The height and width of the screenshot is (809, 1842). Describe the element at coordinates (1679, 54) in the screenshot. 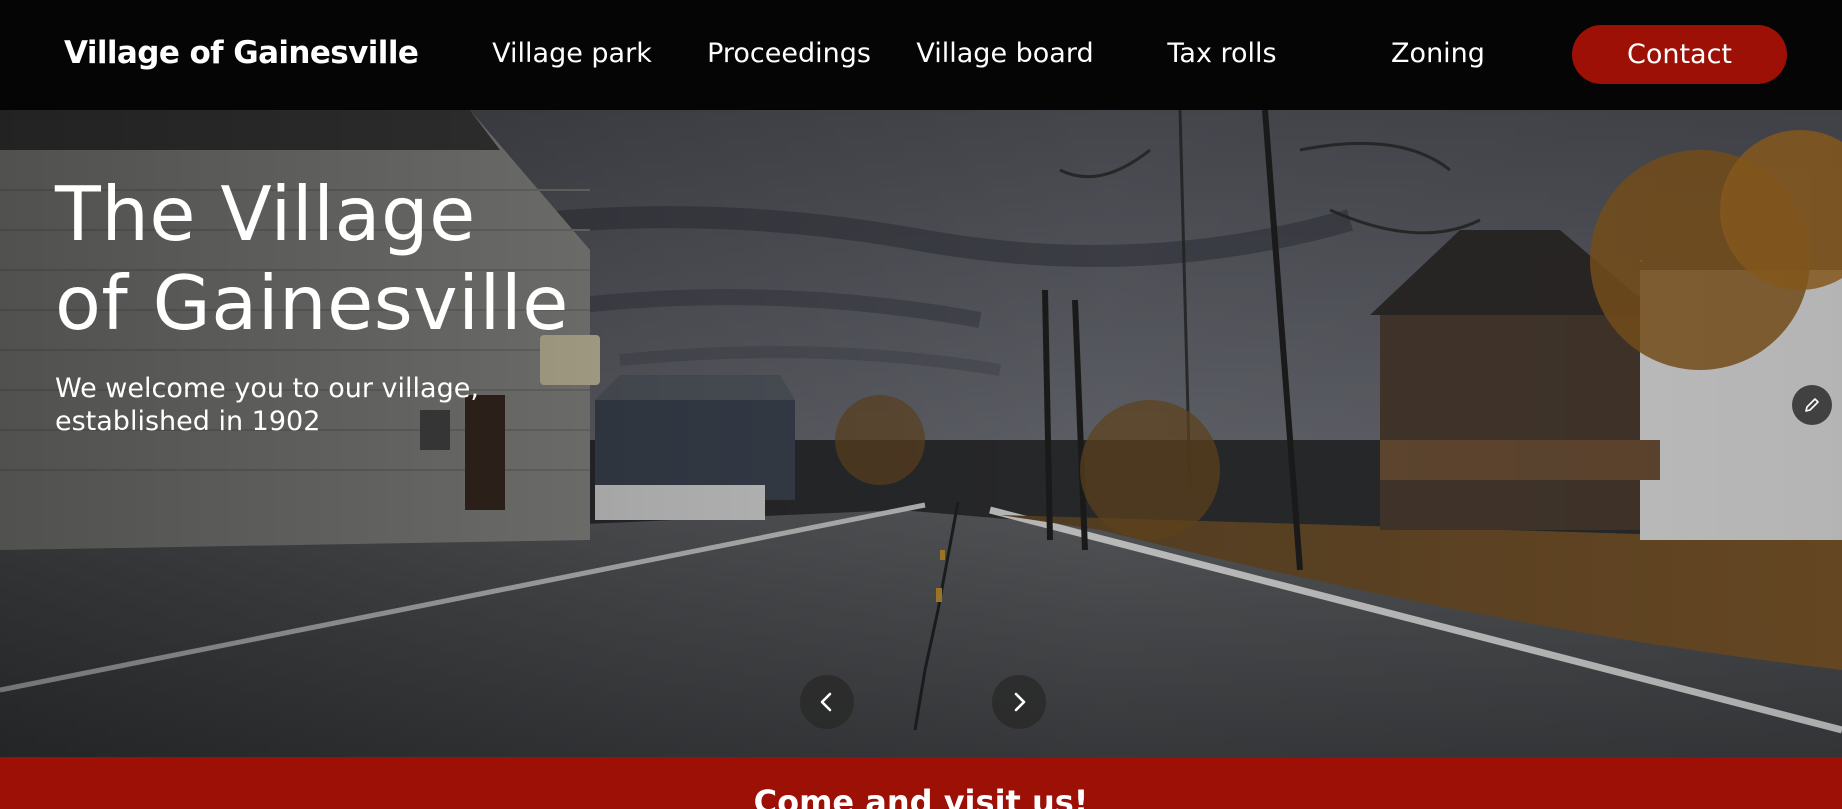

I see `contact-button: Contact` at that location.